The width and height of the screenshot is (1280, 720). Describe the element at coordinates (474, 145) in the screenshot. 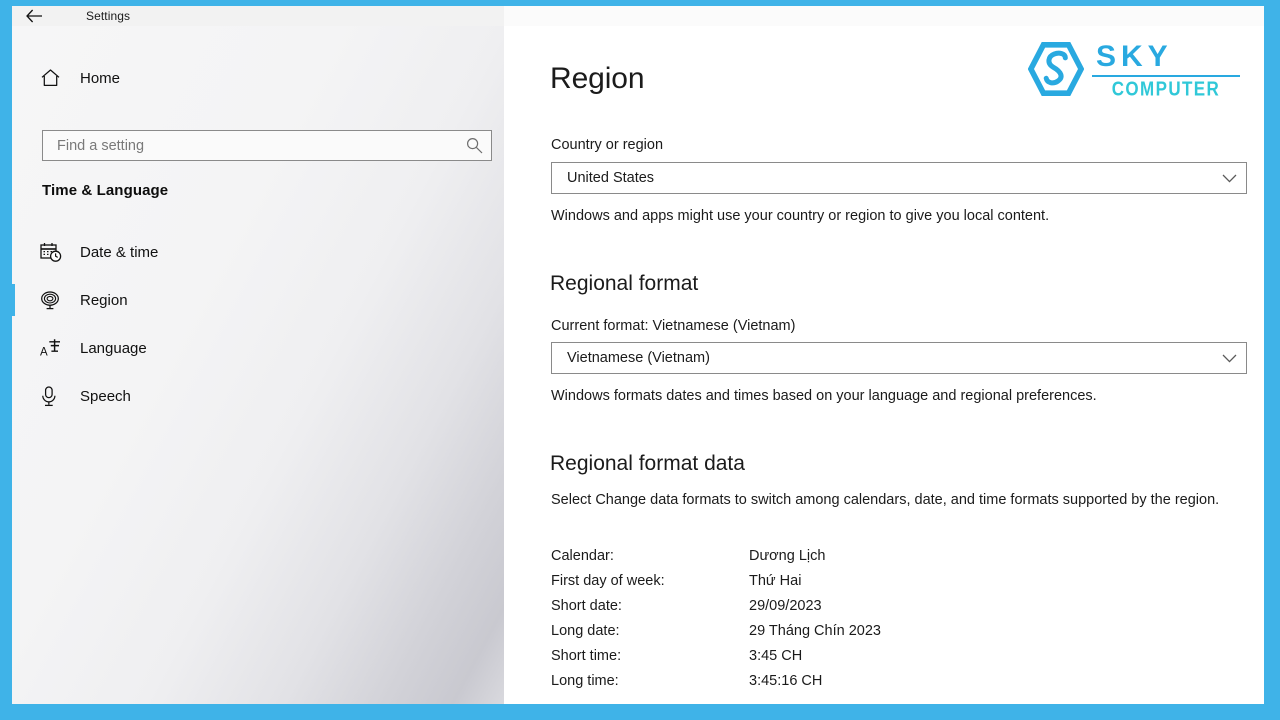

I see `search-icon` at that location.